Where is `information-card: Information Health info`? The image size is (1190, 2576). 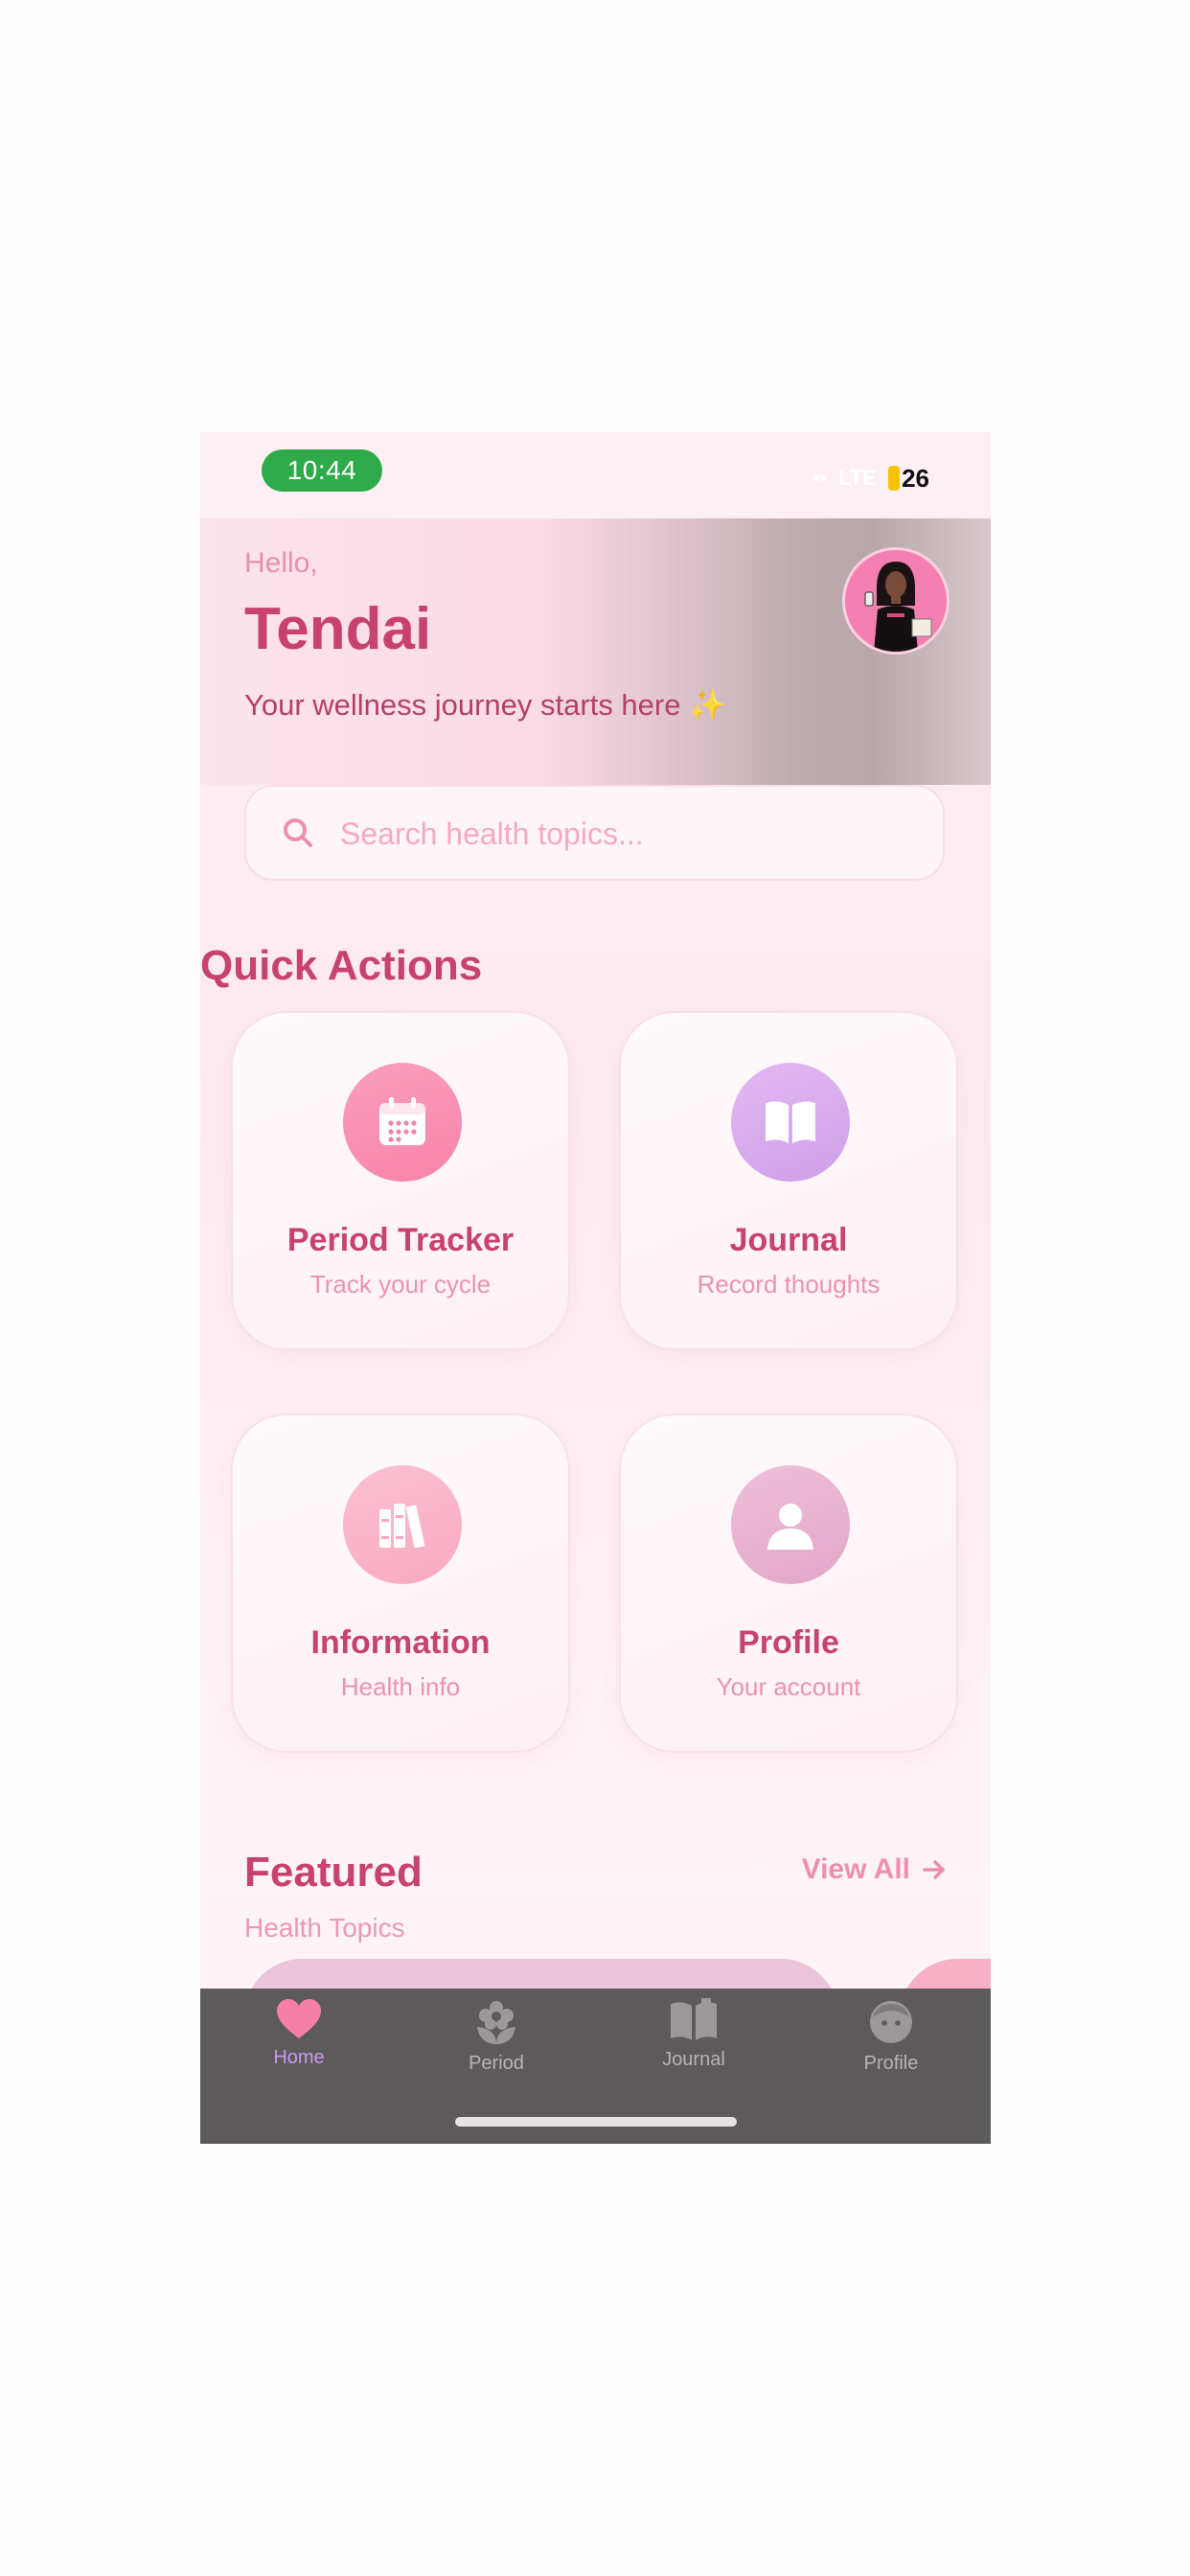 information-card: Information Health info is located at coordinates (401, 1583).